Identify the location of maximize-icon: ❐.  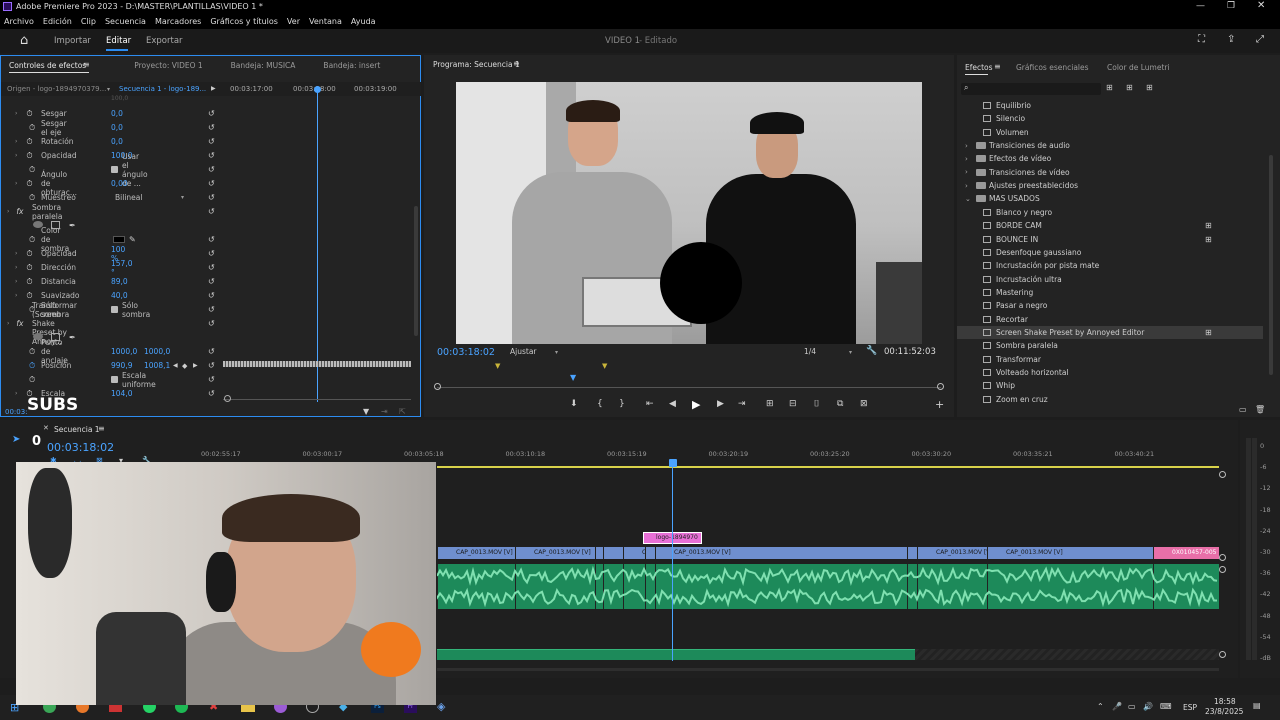
(1231, 6).